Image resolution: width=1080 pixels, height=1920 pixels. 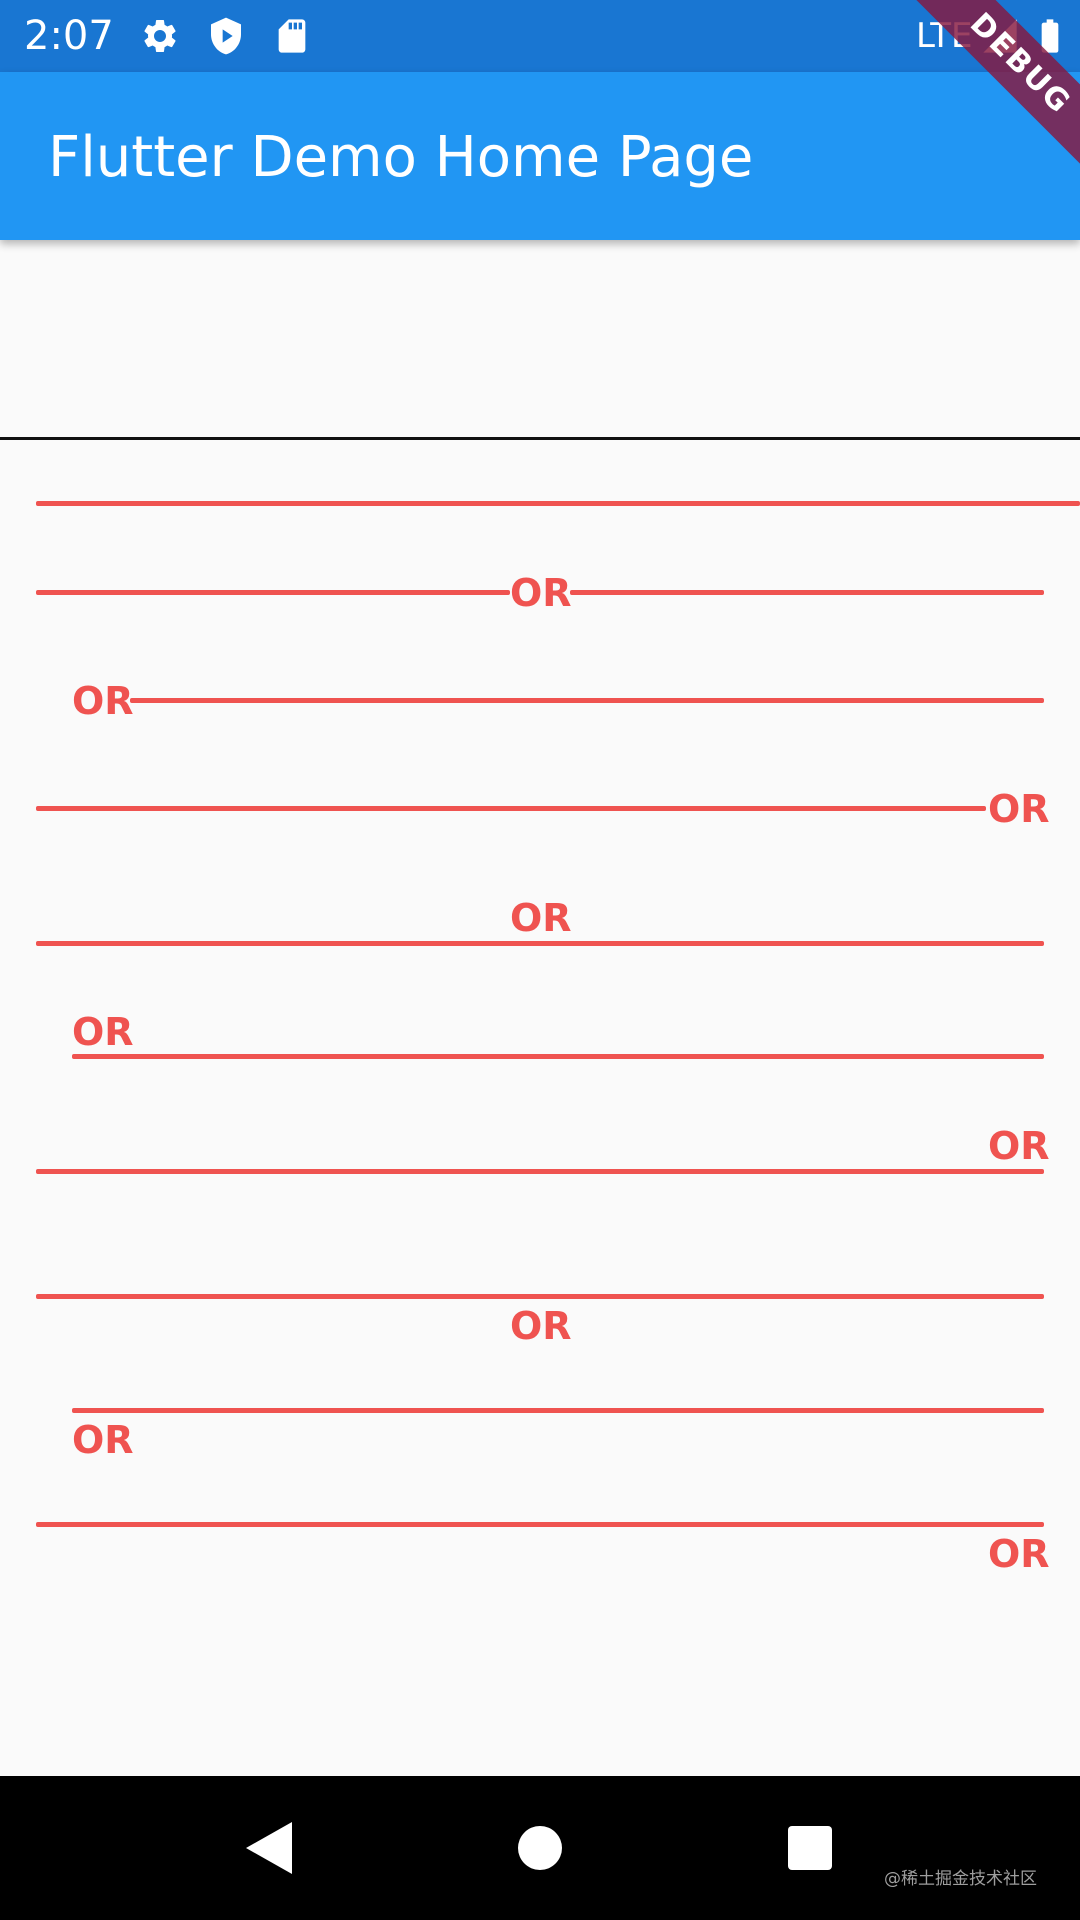 What do you see at coordinates (401, 157) in the screenshot?
I see `app-bar-title: Flutter Demo Home Page` at bounding box center [401, 157].